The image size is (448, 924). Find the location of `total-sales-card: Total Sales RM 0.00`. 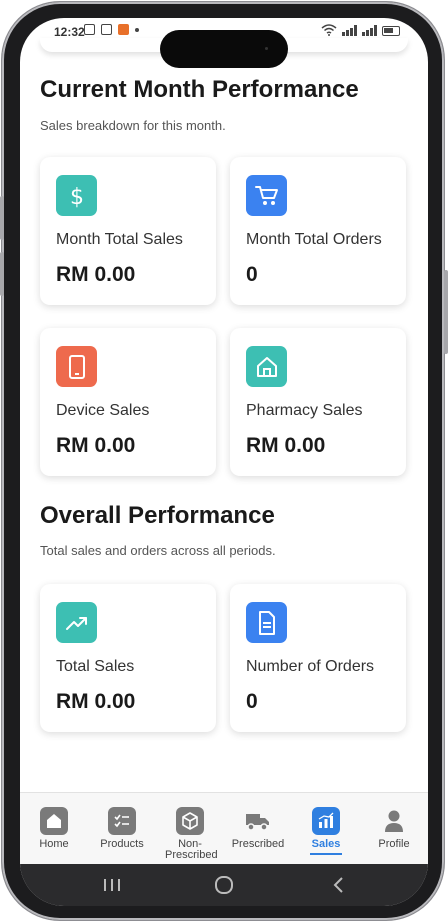

total-sales-card: Total Sales RM 0.00 is located at coordinates (128, 658).